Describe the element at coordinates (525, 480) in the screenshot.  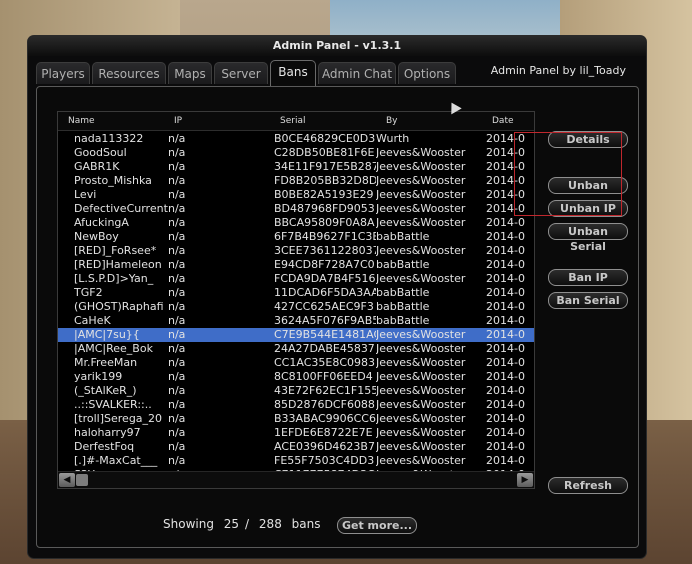
I see `scroll-right-icon: ▶` at that location.